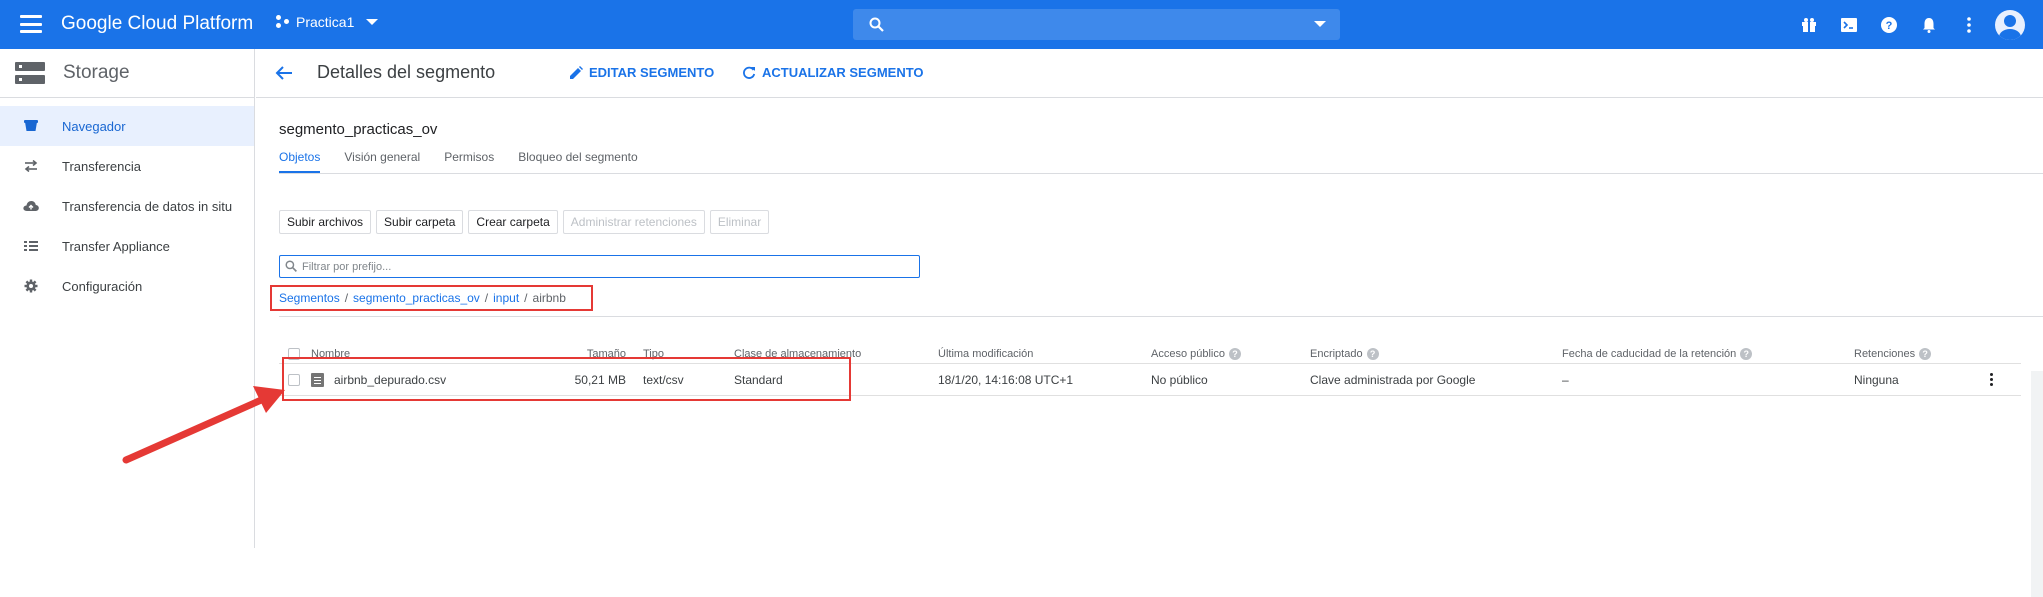  What do you see at coordinates (1876, 379) in the screenshot?
I see `cell-holds: Ninguna` at bounding box center [1876, 379].